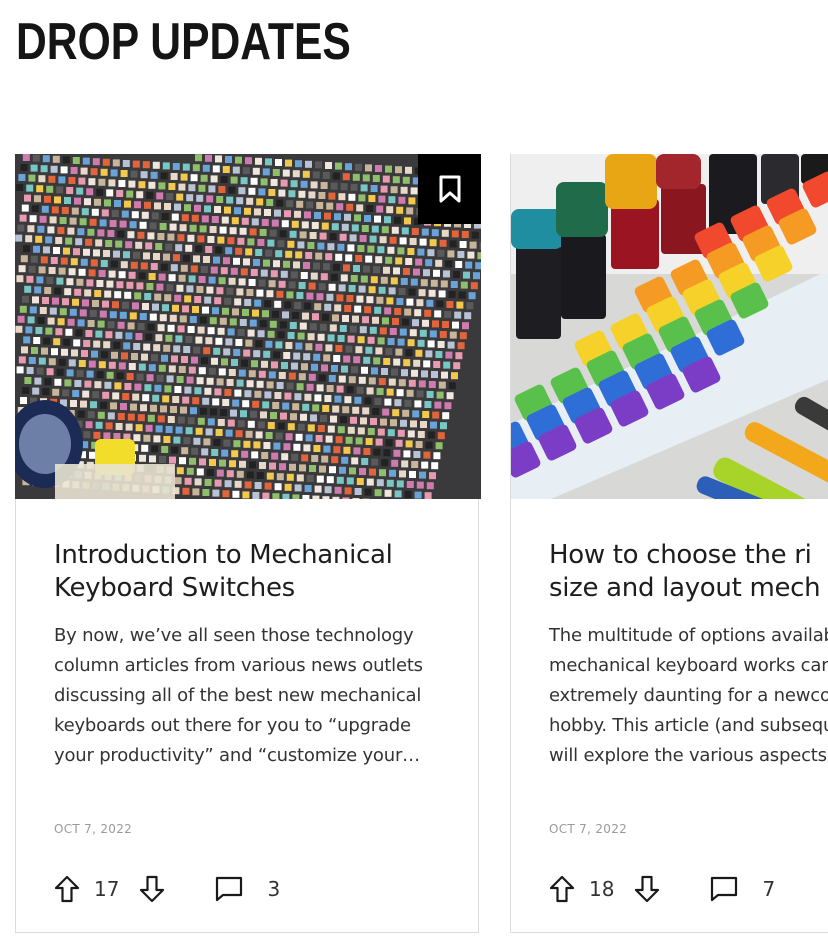 The image size is (828, 950). I want to click on rainbow-keyboard-photo, so click(669, 326).